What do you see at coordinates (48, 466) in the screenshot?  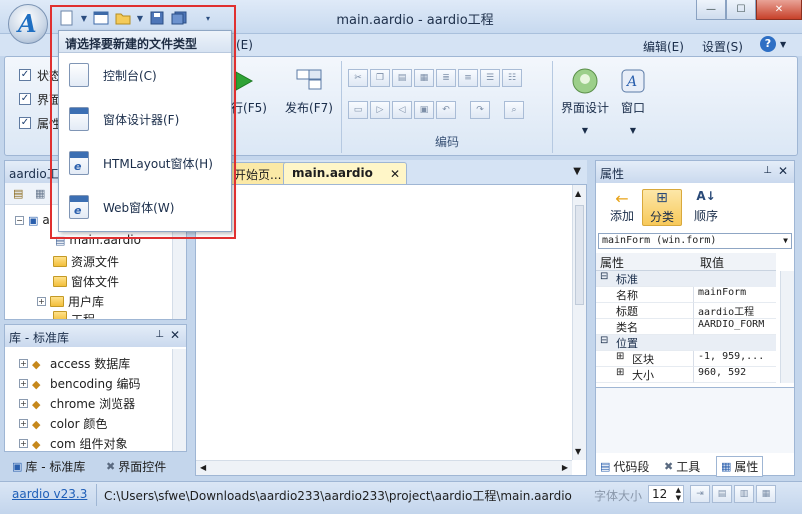 I see `tab-standard-library: ▣ 库 - 标准库` at bounding box center [48, 466].